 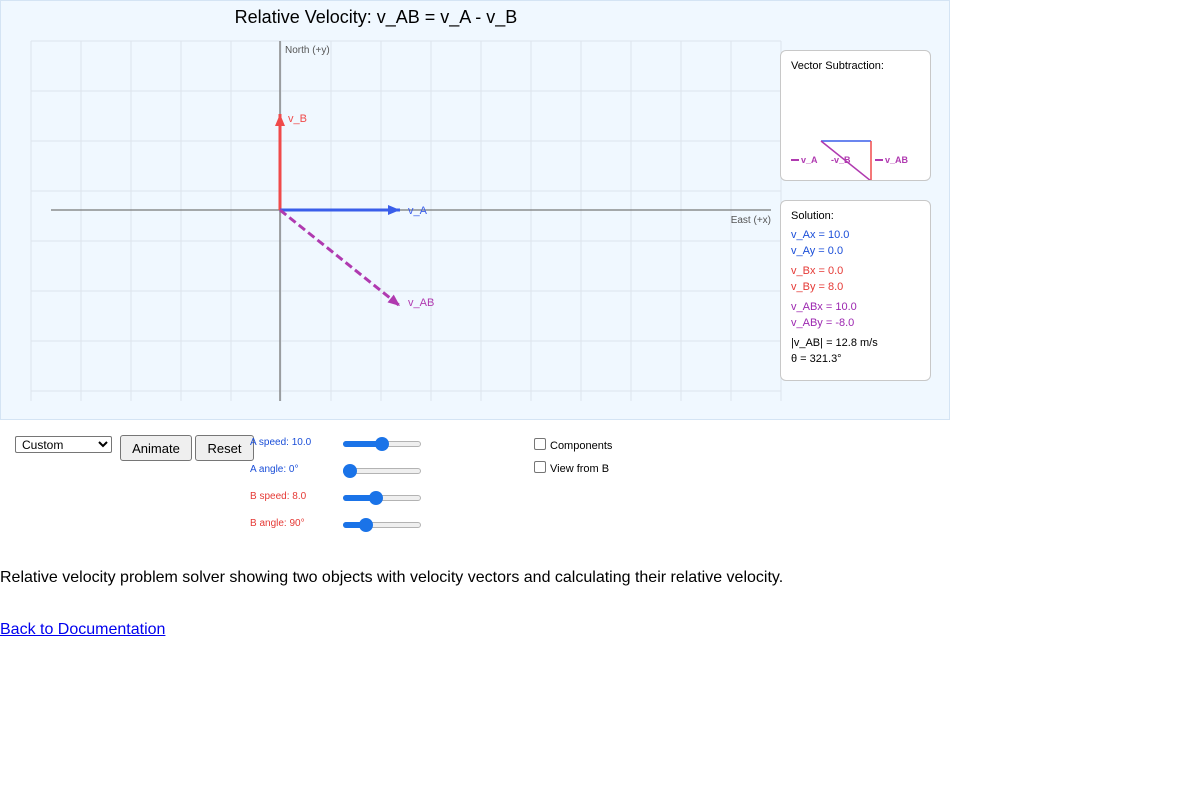 What do you see at coordinates (809, 160) in the screenshot?
I see `legend-va: v_A` at bounding box center [809, 160].